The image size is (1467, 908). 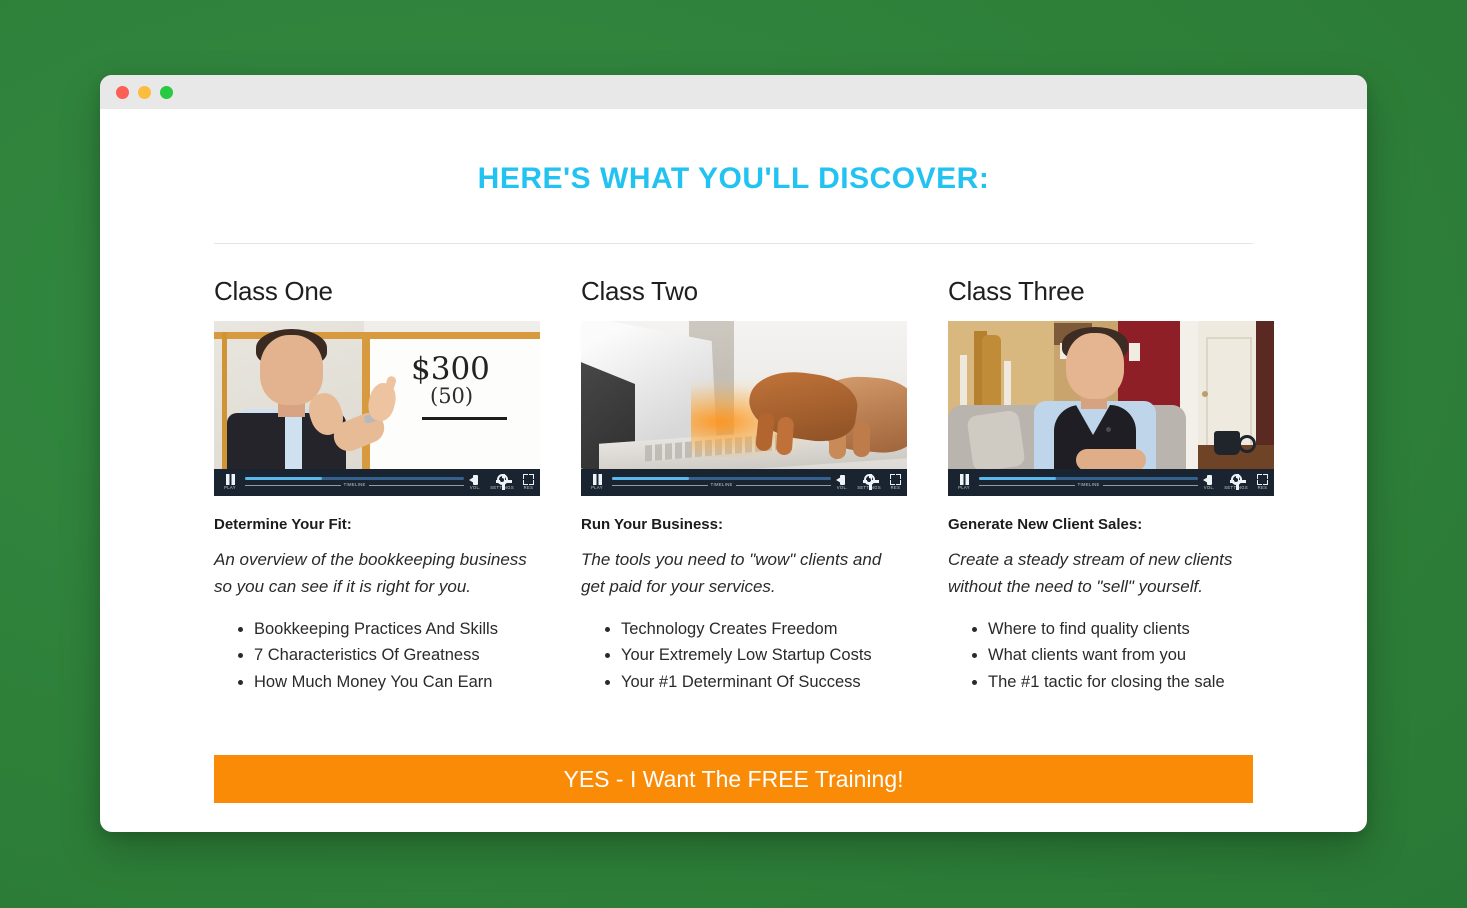 I want to click on class-three-video-player: PLAY TIMELINE VOL. SETTINGS RES, so click(x=1111, y=408).